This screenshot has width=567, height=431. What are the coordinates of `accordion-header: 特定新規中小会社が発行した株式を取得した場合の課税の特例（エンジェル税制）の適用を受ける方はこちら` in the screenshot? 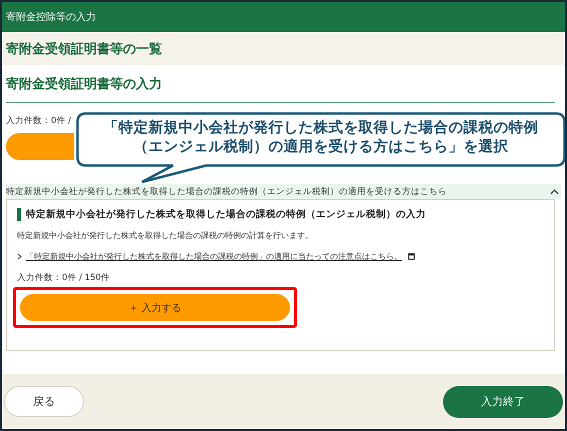 It's located at (283, 191).